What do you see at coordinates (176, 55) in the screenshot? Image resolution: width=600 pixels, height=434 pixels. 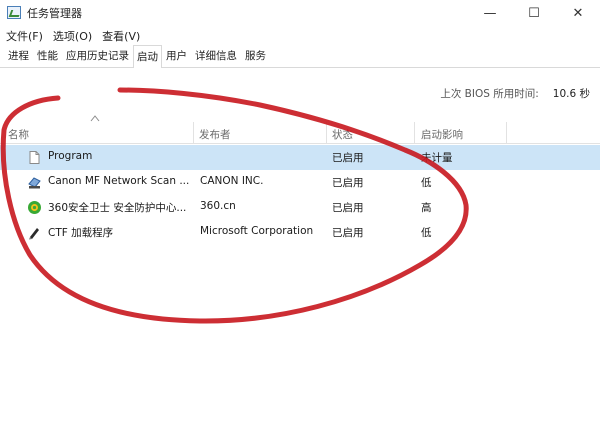 I see `tab-users: 用户` at bounding box center [176, 55].